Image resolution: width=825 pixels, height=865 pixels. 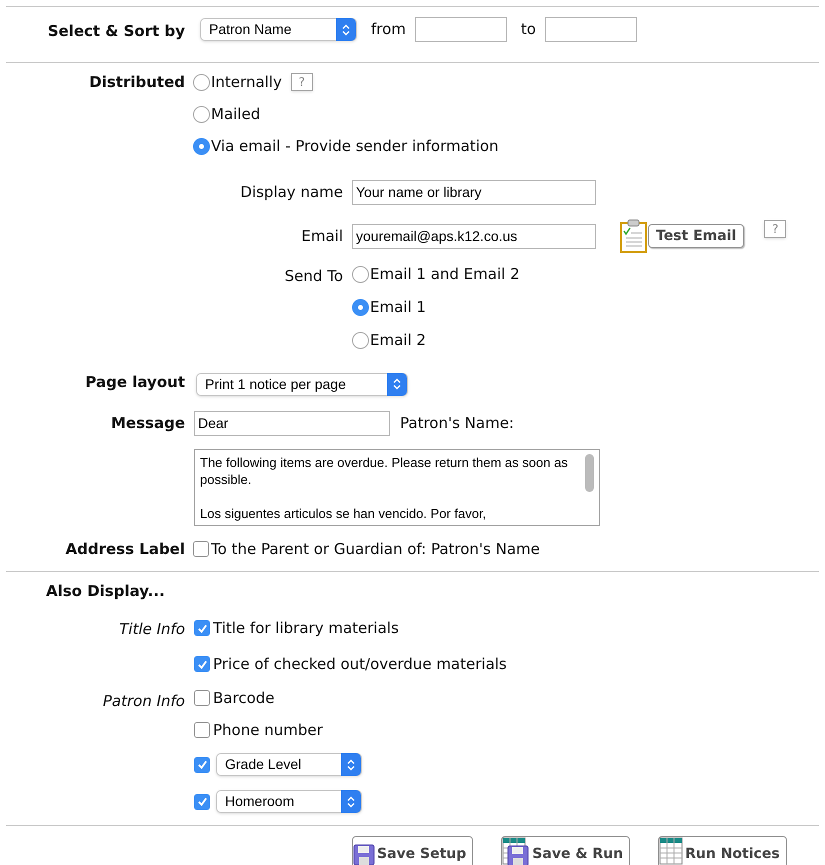 I want to click on field-label: Title Info, so click(x=151, y=629).